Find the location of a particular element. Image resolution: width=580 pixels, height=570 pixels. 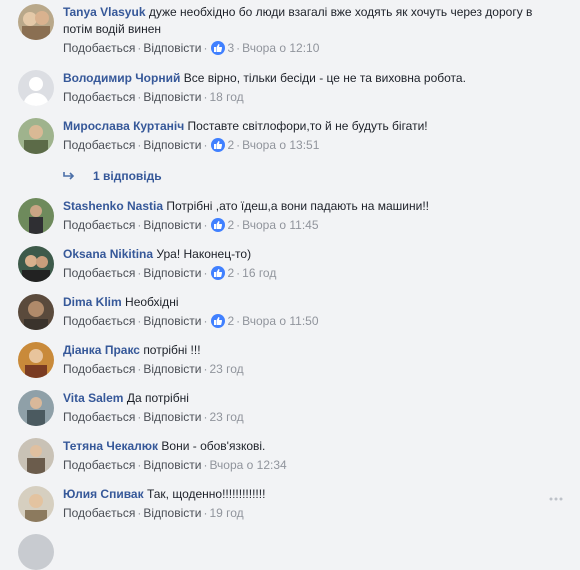

comment-author: Юлия Спивак is located at coordinates (103, 494).